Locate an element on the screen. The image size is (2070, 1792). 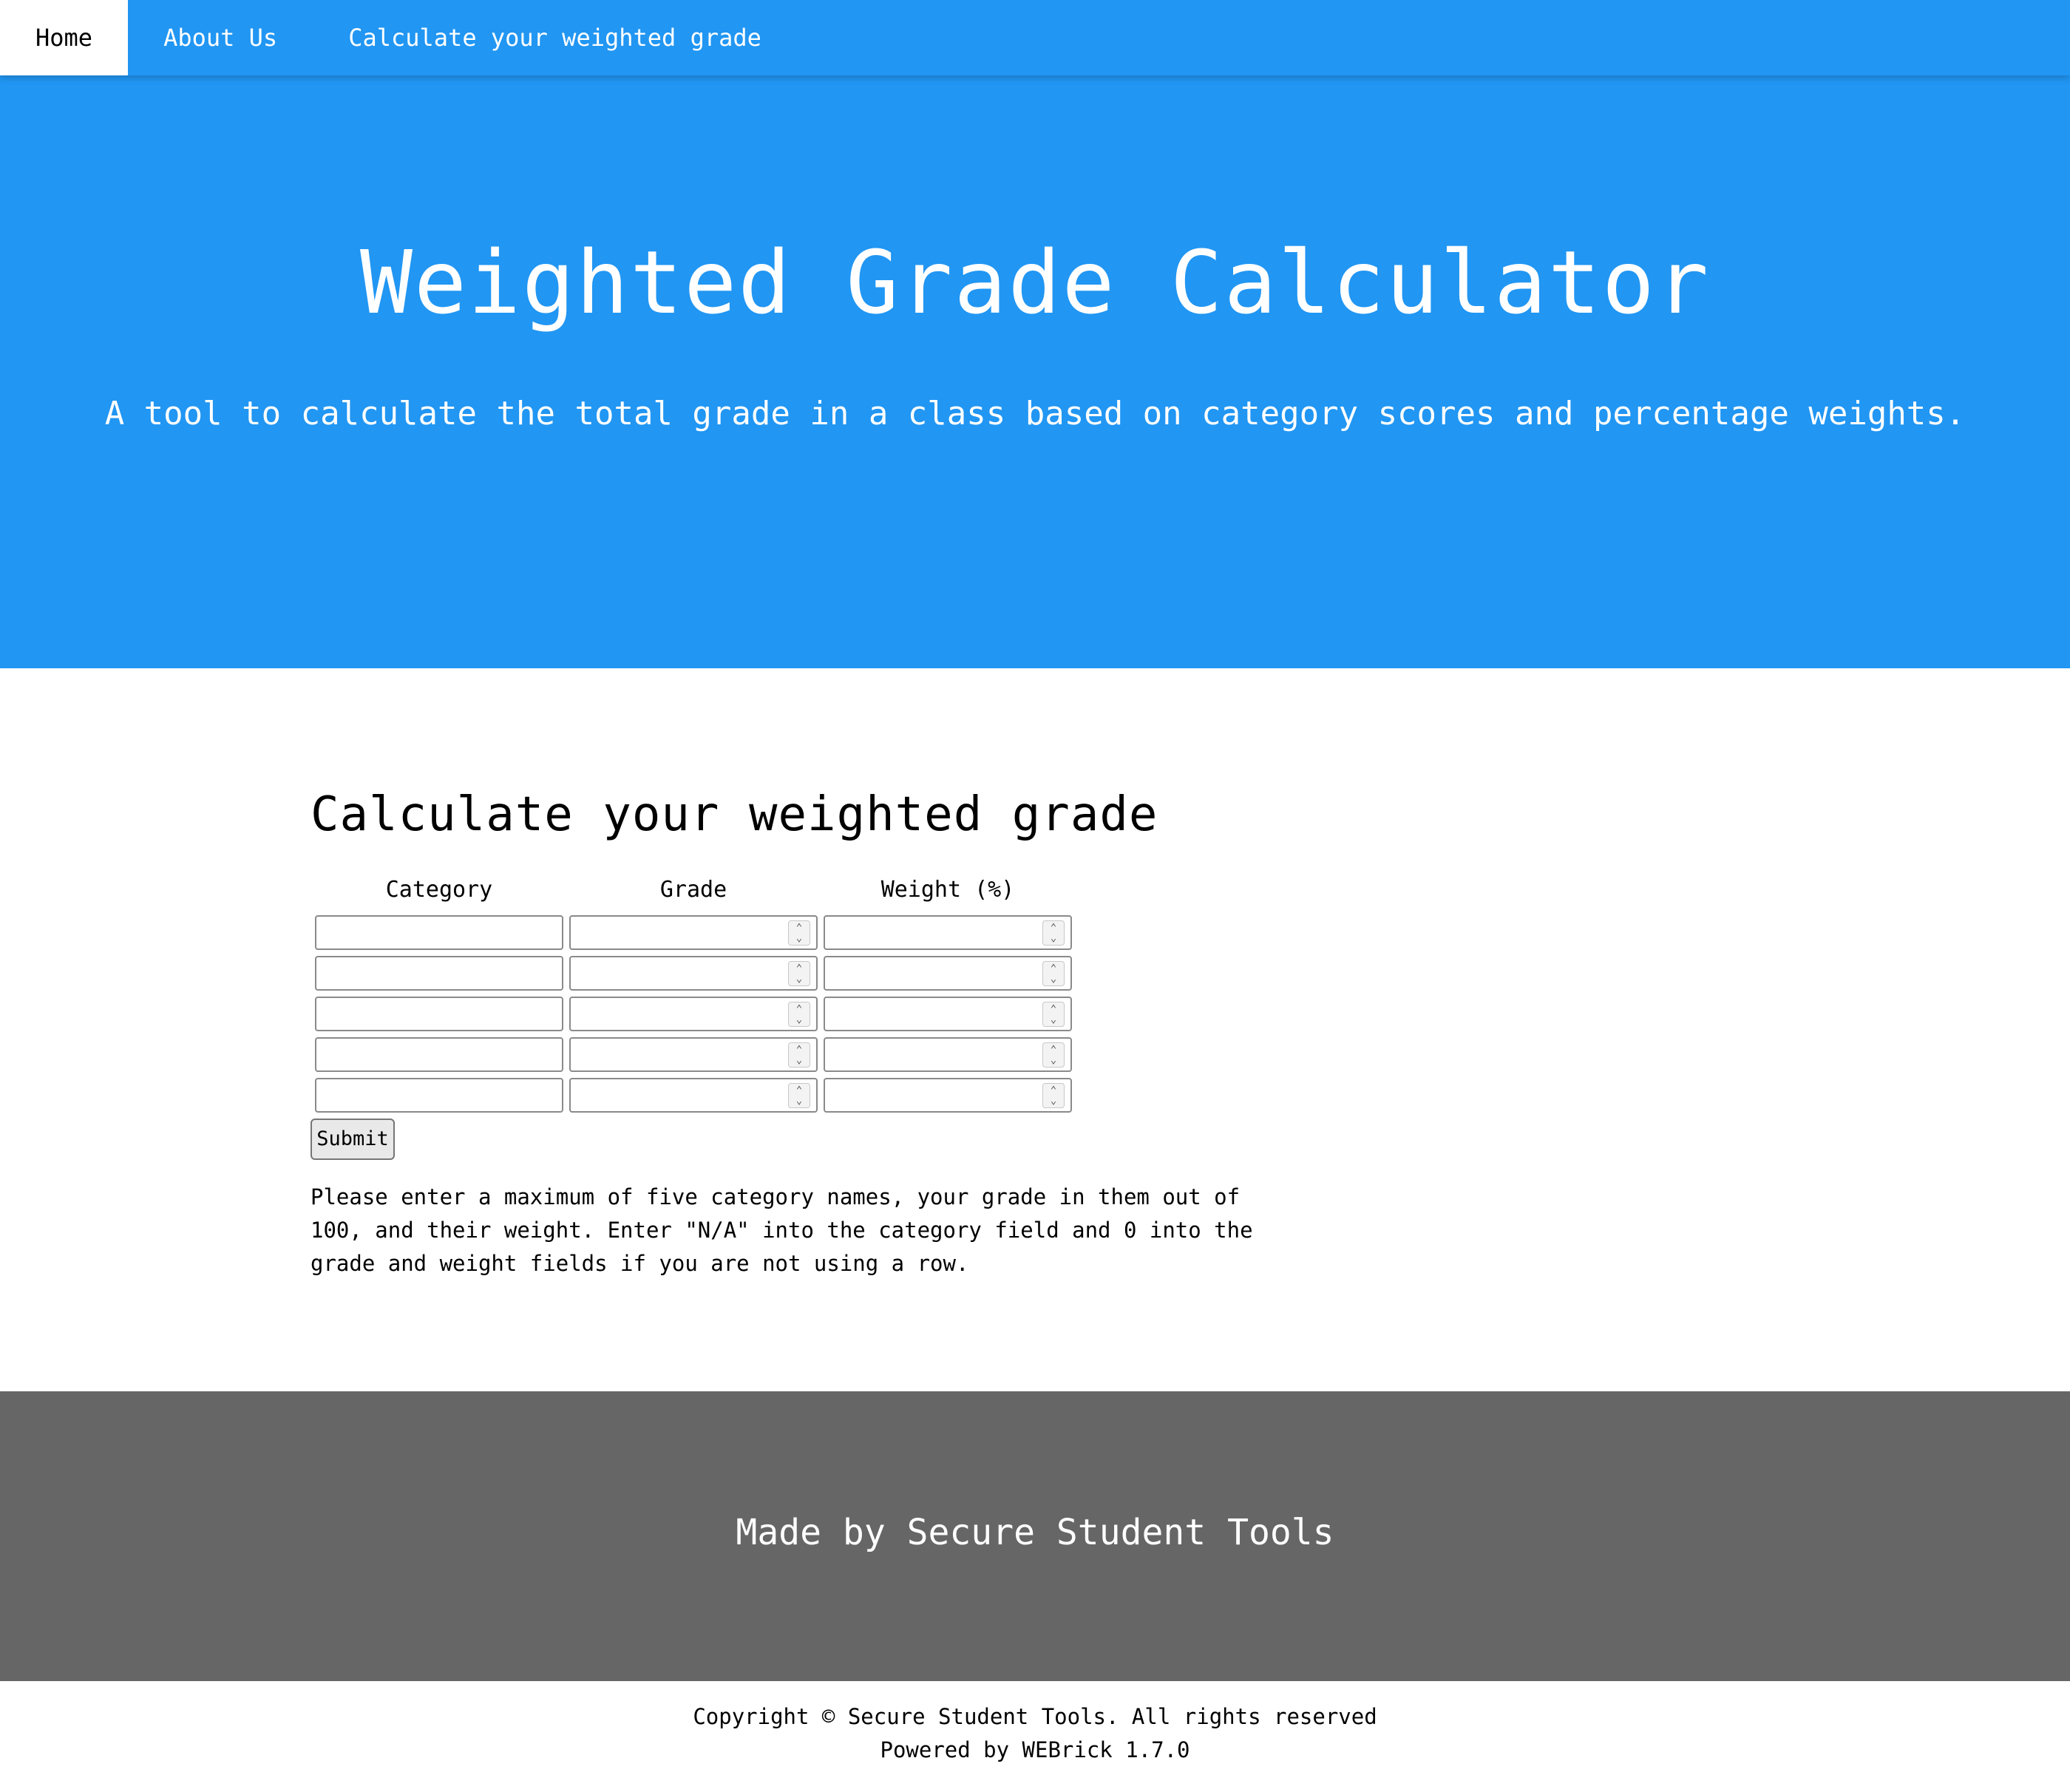
form-column-headers: Category Grade Weight (%) is located at coordinates (808, 890).